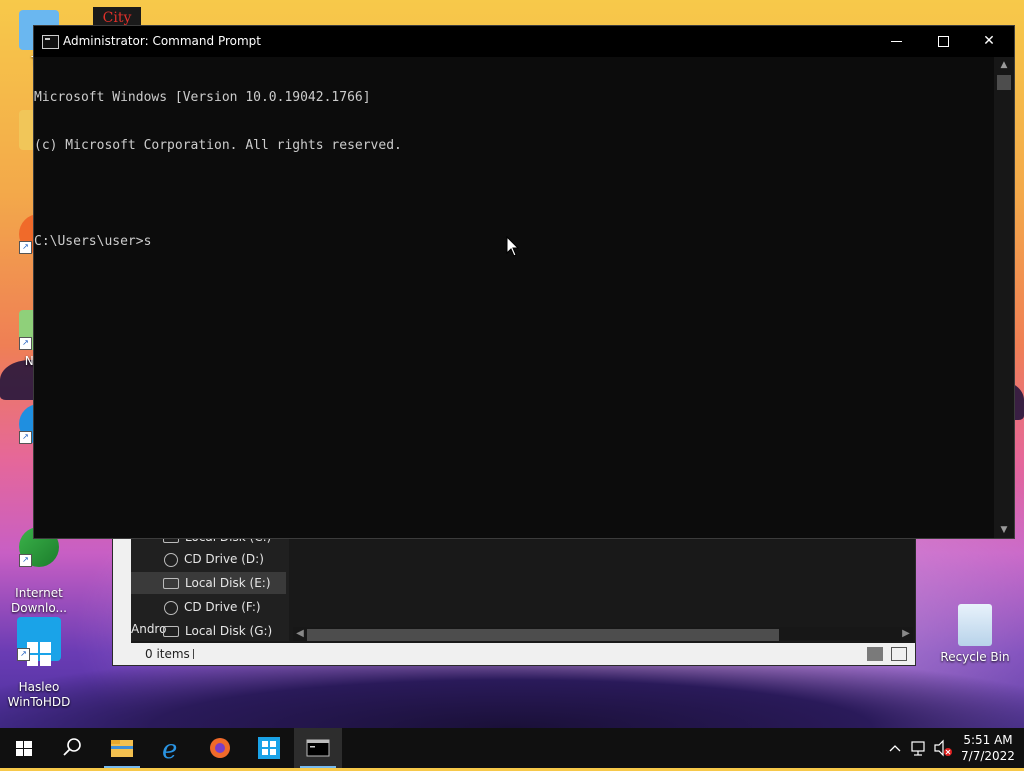 This screenshot has height=771, width=1024. I want to click on explorer-status-bar: 0 items, so click(514, 654).